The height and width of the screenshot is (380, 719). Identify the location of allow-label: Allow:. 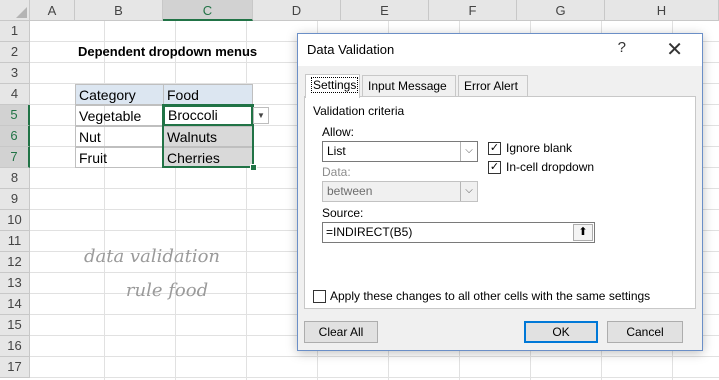
(338, 132).